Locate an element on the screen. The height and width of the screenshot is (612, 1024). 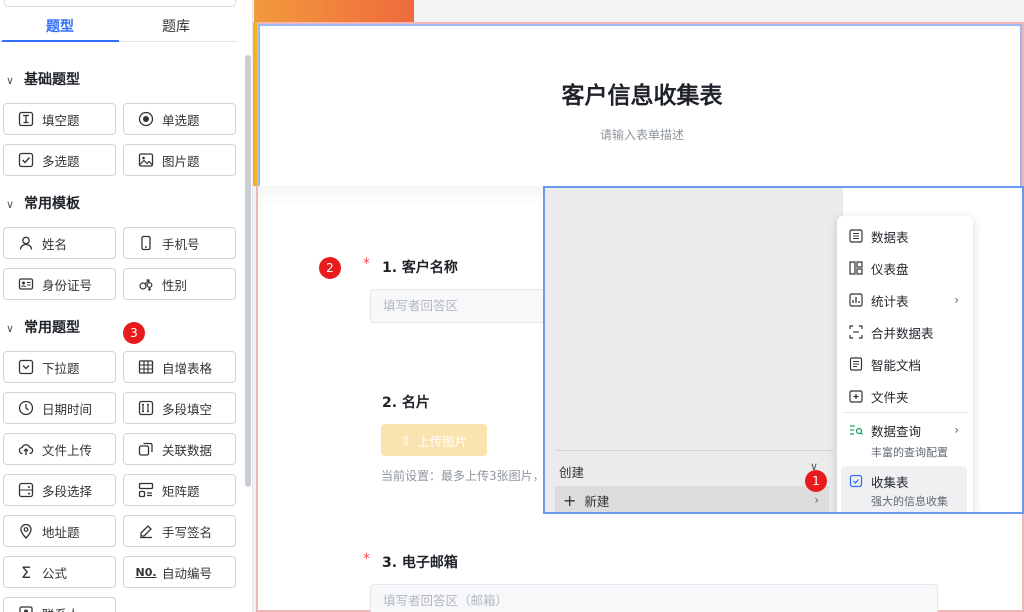
location-pin-icon is located at coordinates (26, 531).